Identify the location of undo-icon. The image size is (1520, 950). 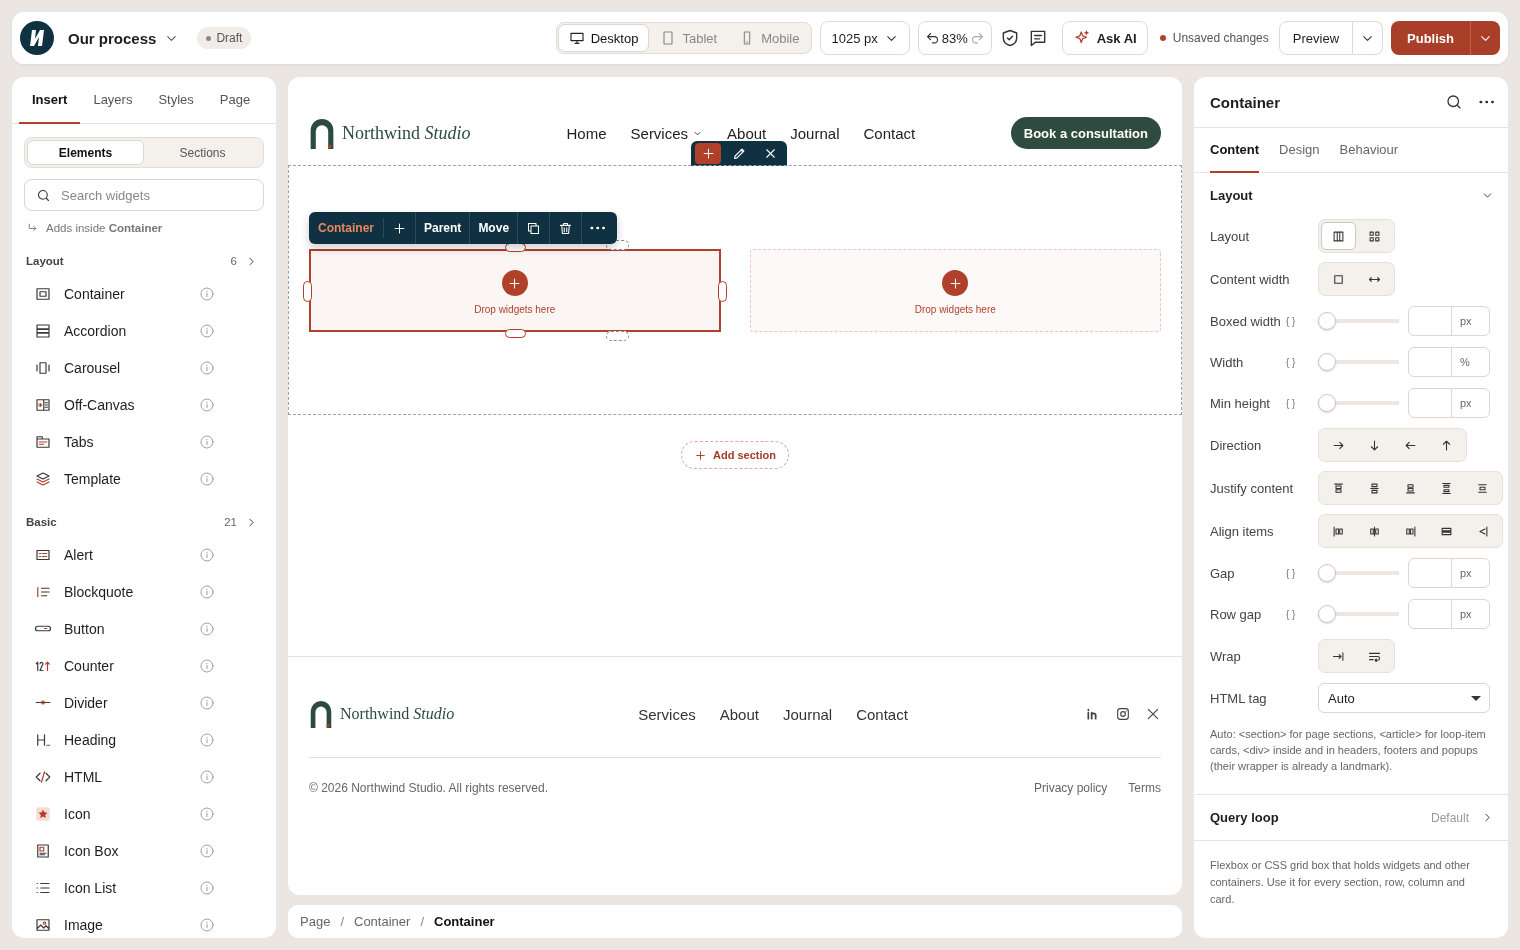
(932, 38).